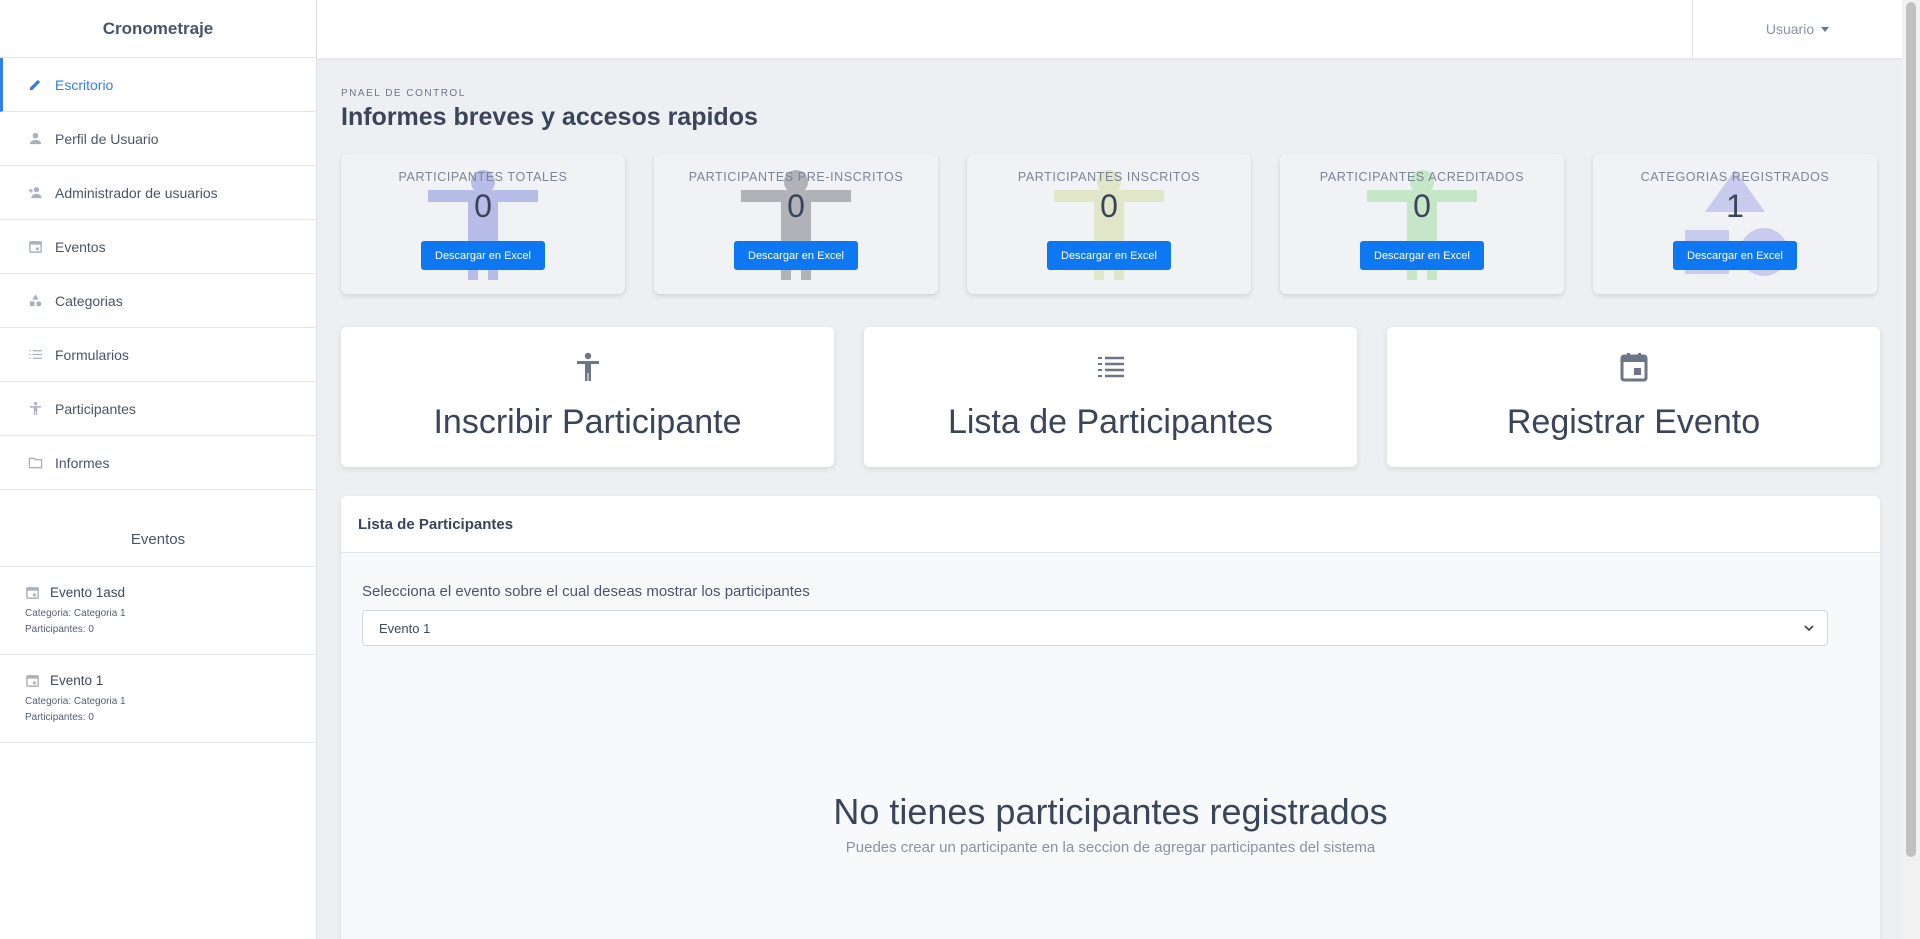 The width and height of the screenshot is (1920, 939). Describe the element at coordinates (587, 422) in the screenshot. I see `quick-link-label: Inscribir Participante` at that location.